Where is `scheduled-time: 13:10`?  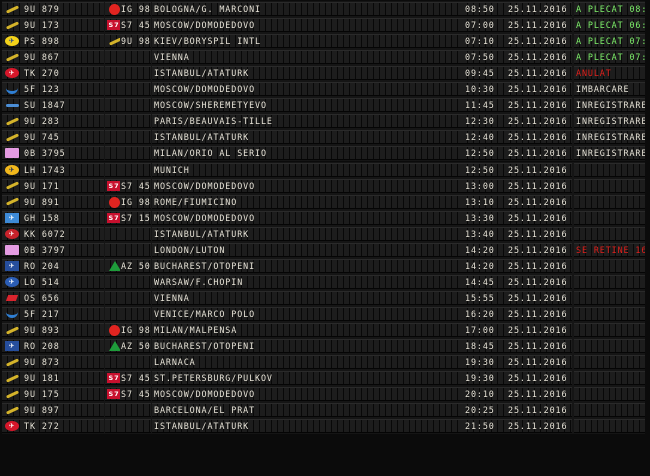 scheduled-time: 13:10 is located at coordinates (484, 201).